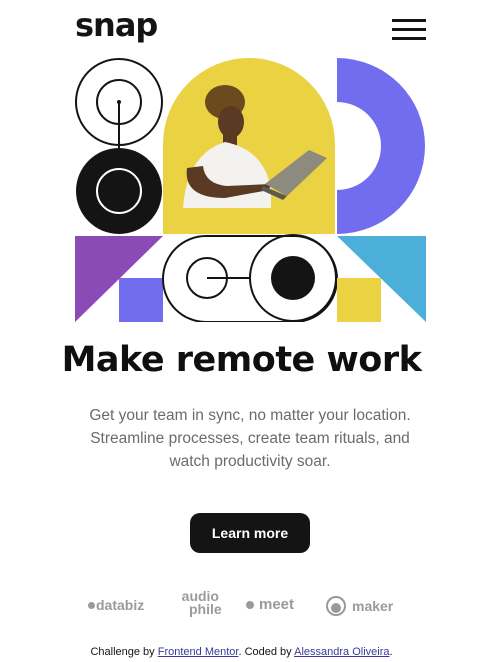 The height and width of the screenshot is (662, 483). What do you see at coordinates (141, 300) in the screenshot?
I see `blue-square-shape` at bounding box center [141, 300].